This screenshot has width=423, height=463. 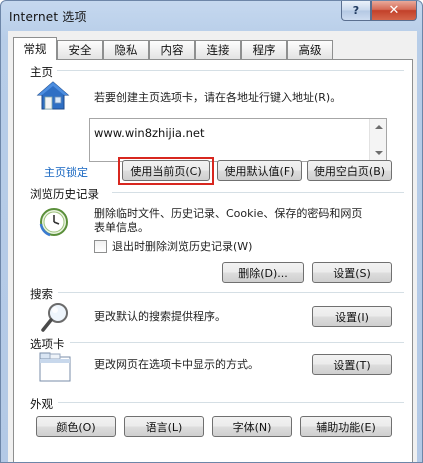 What do you see at coordinates (394, 11) in the screenshot?
I see `close-button: ✕` at bounding box center [394, 11].